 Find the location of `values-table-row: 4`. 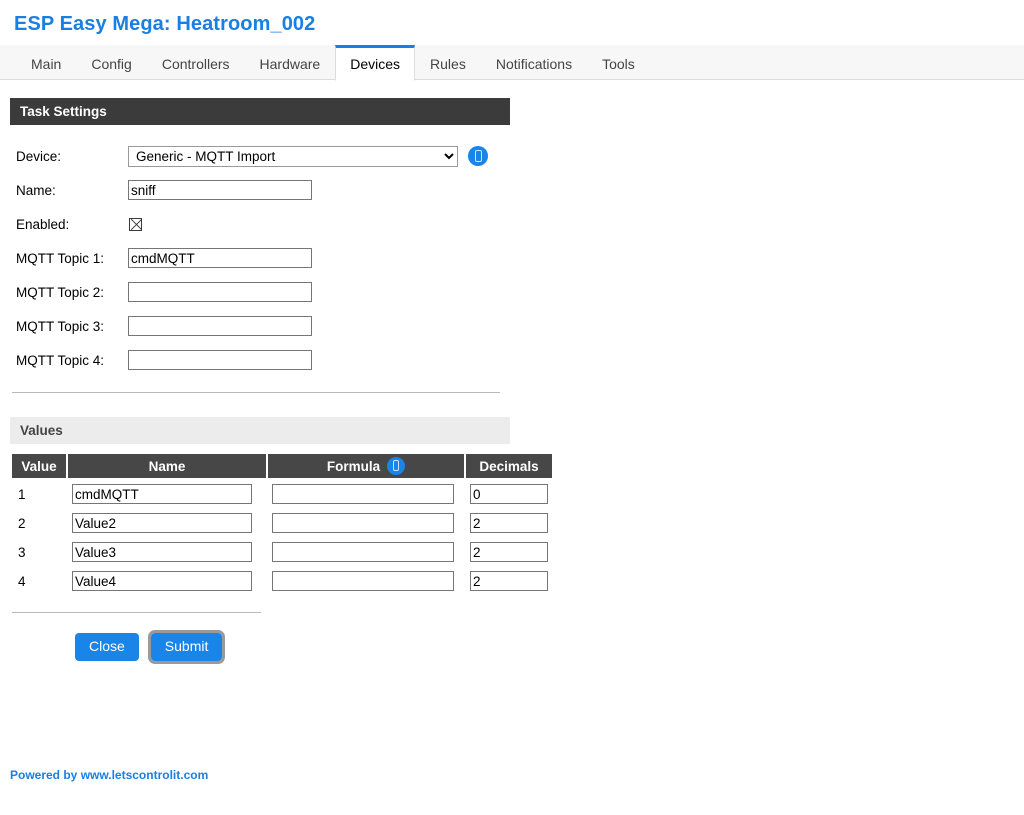

values-table-row: 4 is located at coordinates (282, 581).